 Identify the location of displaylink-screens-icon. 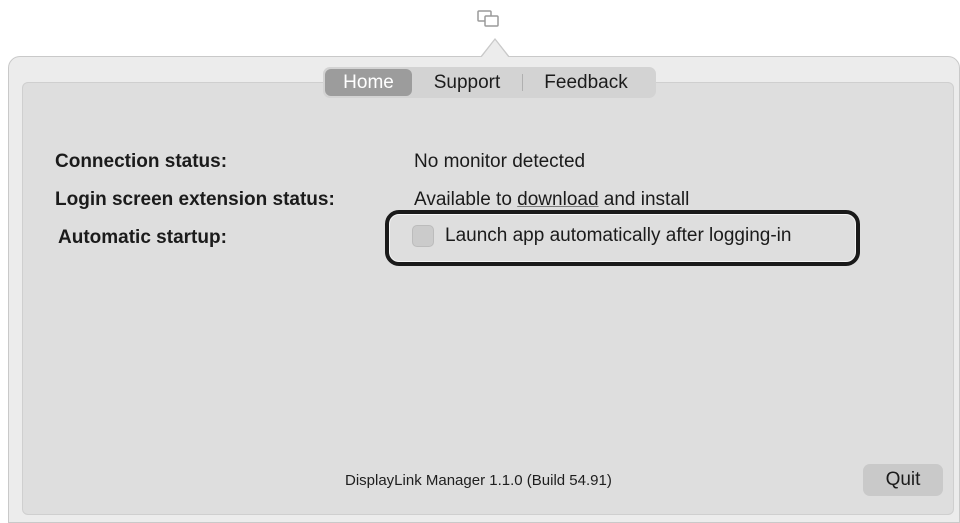
(489, 19).